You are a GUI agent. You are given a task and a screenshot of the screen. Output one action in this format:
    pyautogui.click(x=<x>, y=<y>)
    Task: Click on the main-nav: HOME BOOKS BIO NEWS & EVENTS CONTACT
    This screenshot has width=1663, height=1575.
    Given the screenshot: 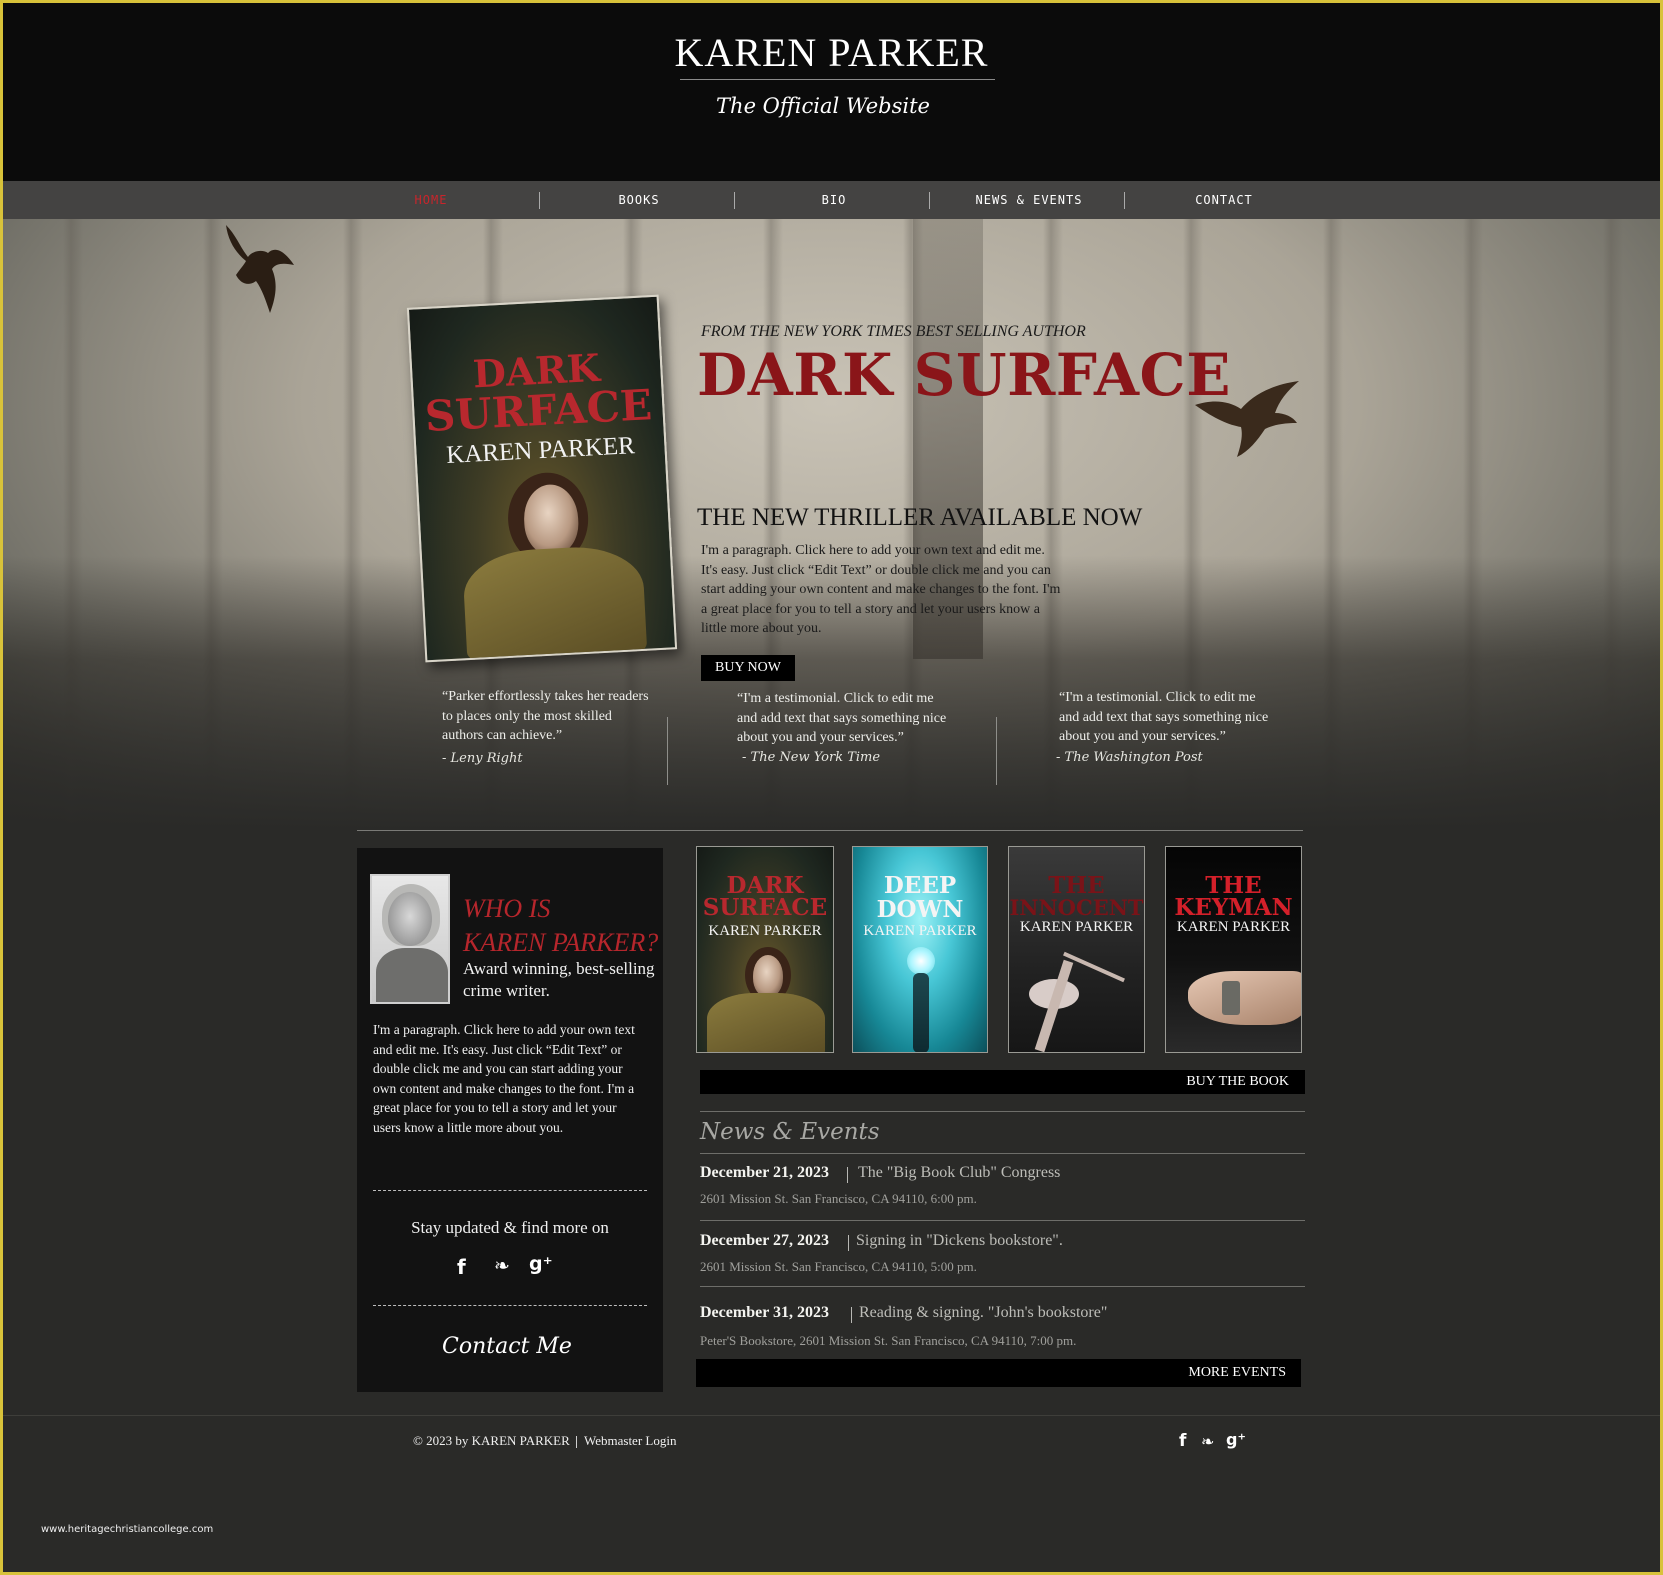 What is the action you would take?
    pyautogui.click(x=831, y=200)
    